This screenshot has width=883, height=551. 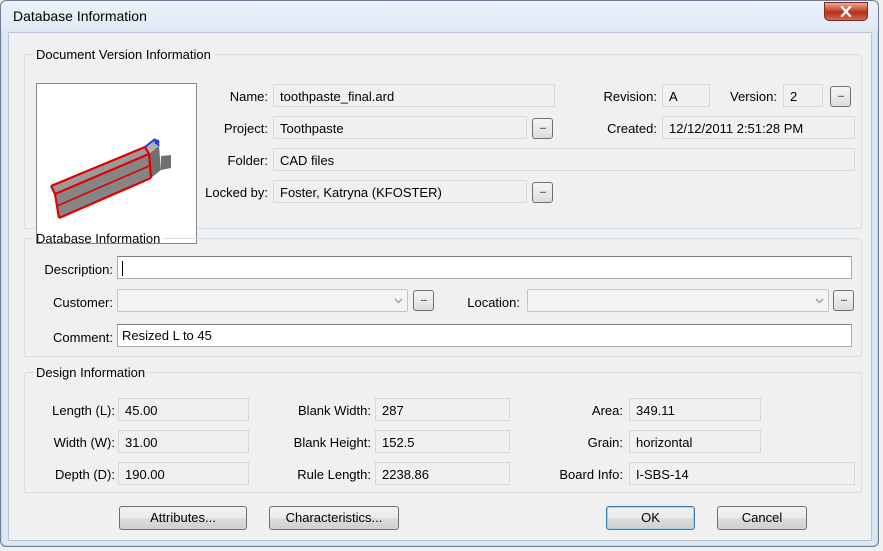 I want to click on folder-label: Folder:, so click(x=247, y=160).